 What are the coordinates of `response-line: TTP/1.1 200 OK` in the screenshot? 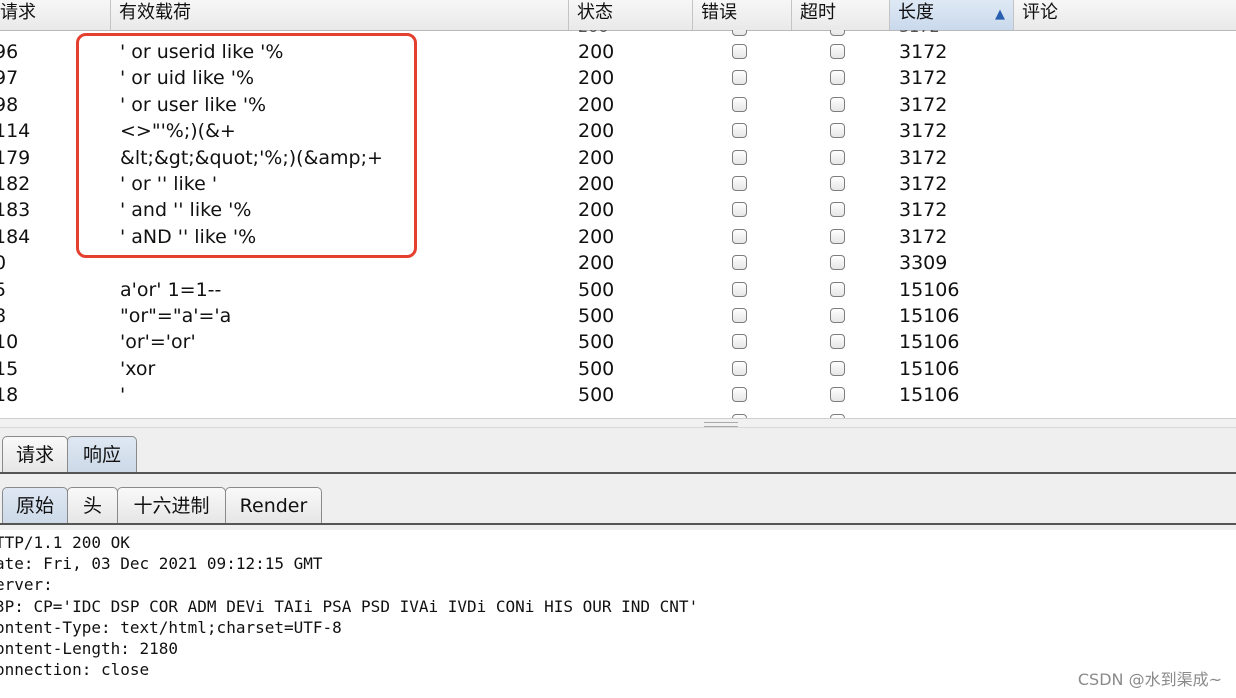 It's located at (65, 542).